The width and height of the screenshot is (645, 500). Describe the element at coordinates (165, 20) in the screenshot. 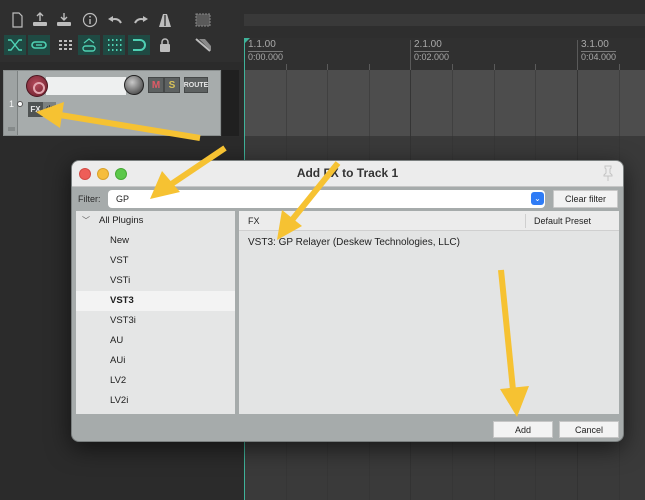

I see `metronome-icon` at that location.